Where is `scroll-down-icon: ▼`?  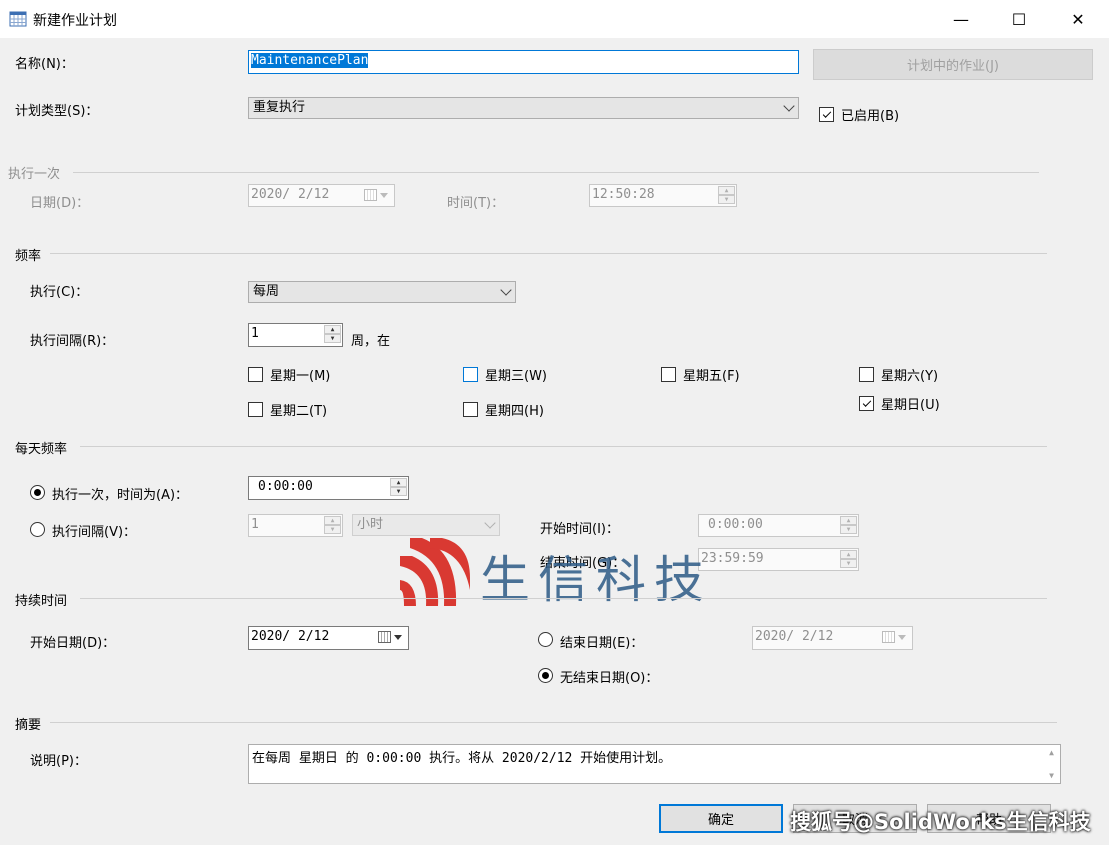 scroll-down-icon: ▼ is located at coordinates (1051, 775).